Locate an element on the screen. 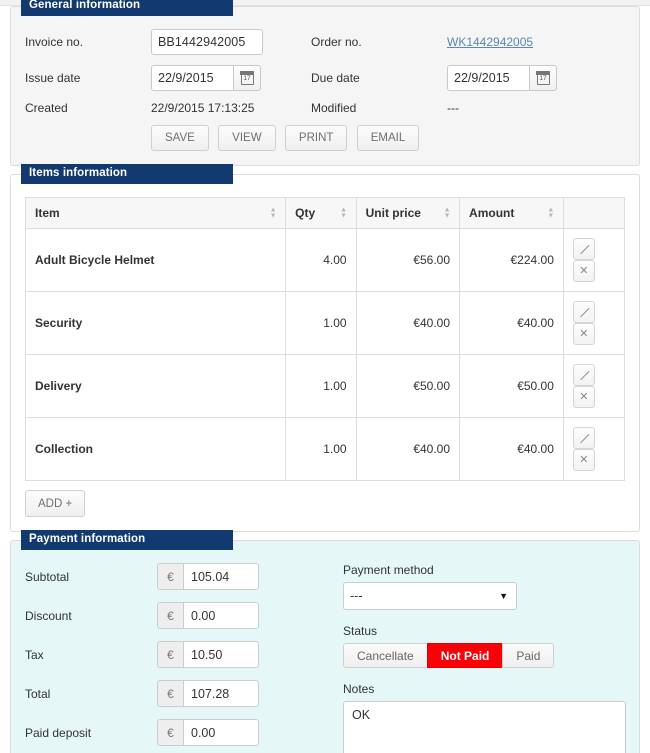 The width and height of the screenshot is (650, 753). notes-label: Notes is located at coordinates (359, 689).